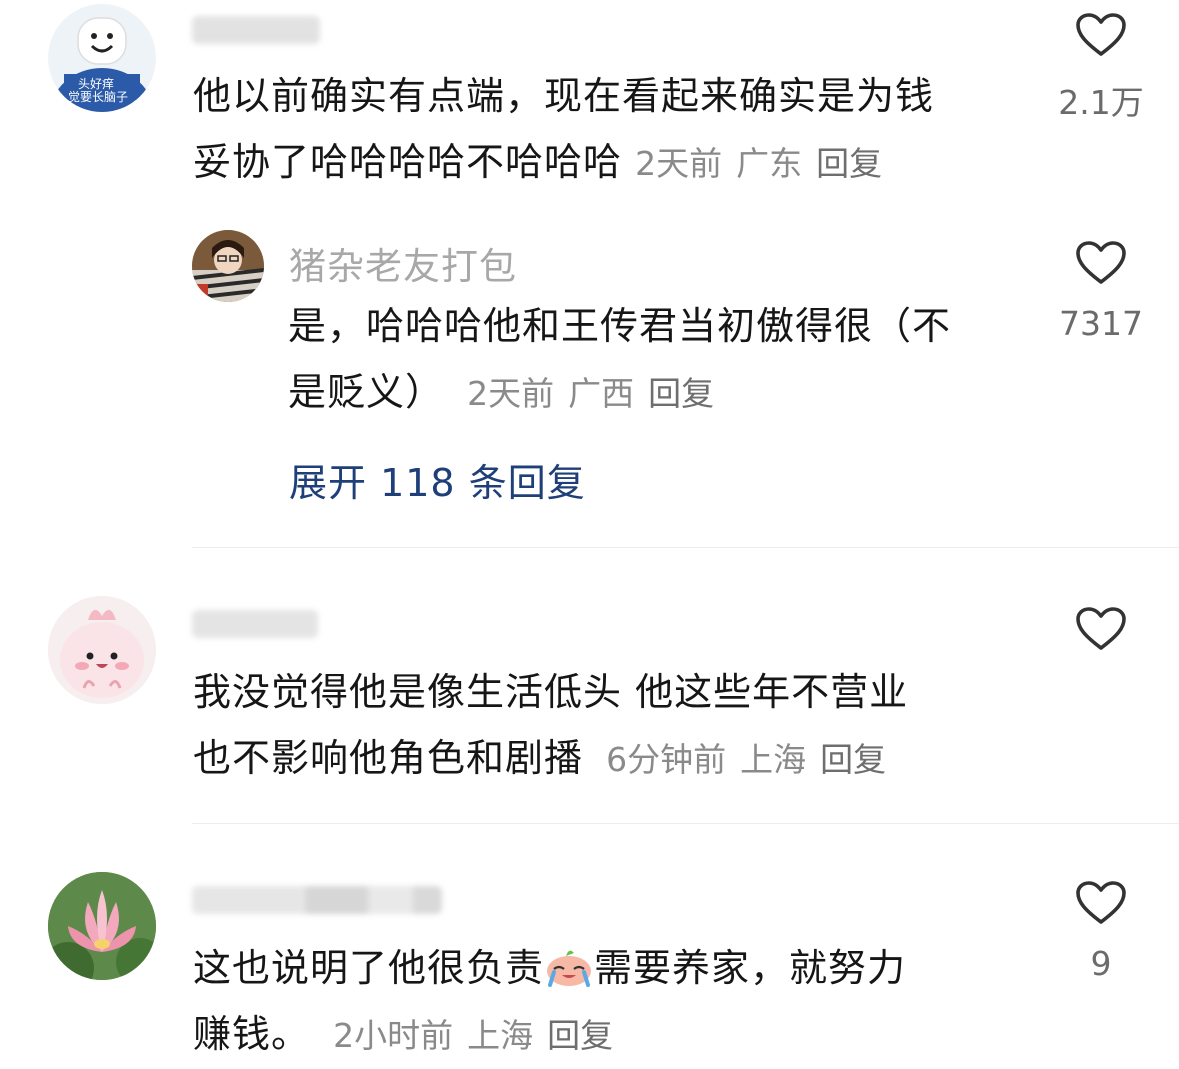  Describe the element at coordinates (408, 162) in the screenshot. I see `comment-text-line: 妥协了哈哈哈哈不哈哈哈` at that location.